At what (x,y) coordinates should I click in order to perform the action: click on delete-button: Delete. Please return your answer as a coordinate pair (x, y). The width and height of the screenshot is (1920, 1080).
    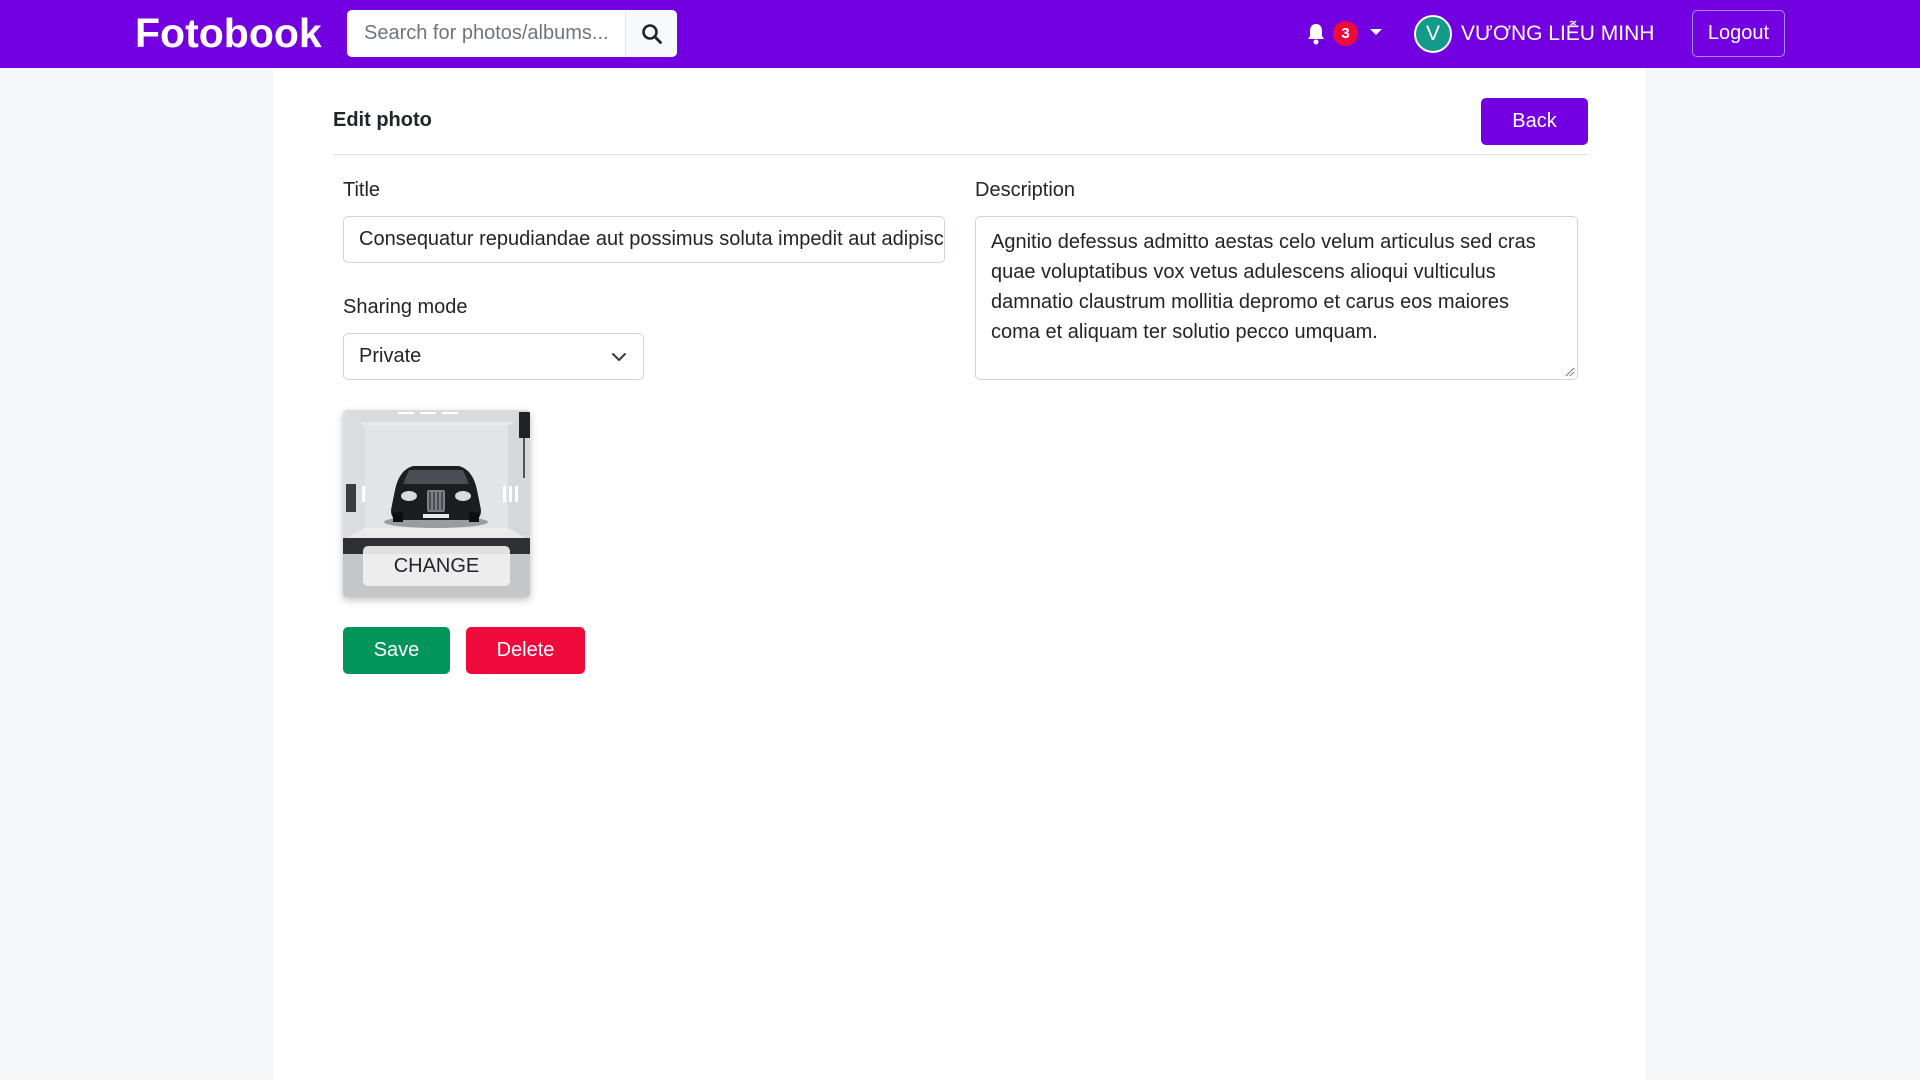
    Looking at the image, I should click on (525, 650).